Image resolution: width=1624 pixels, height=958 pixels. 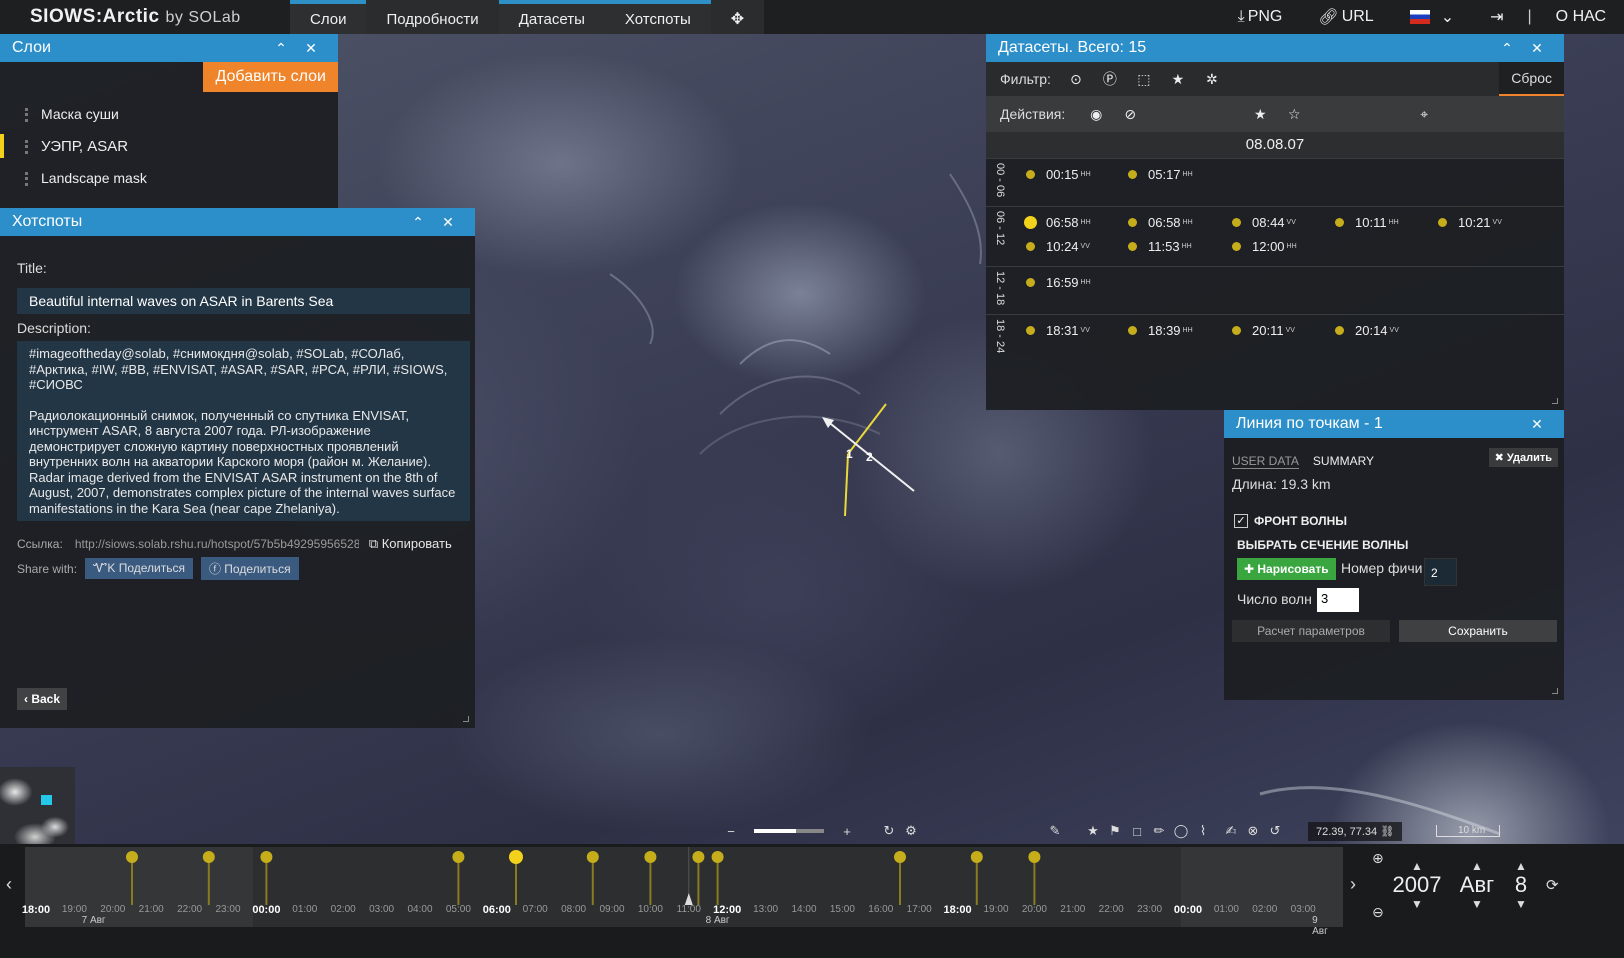 What do you see at coordinates (1264, 222) in the screenshot?
I see `dataset-item: 08:44 VV` at bounding box center [1264, 222].